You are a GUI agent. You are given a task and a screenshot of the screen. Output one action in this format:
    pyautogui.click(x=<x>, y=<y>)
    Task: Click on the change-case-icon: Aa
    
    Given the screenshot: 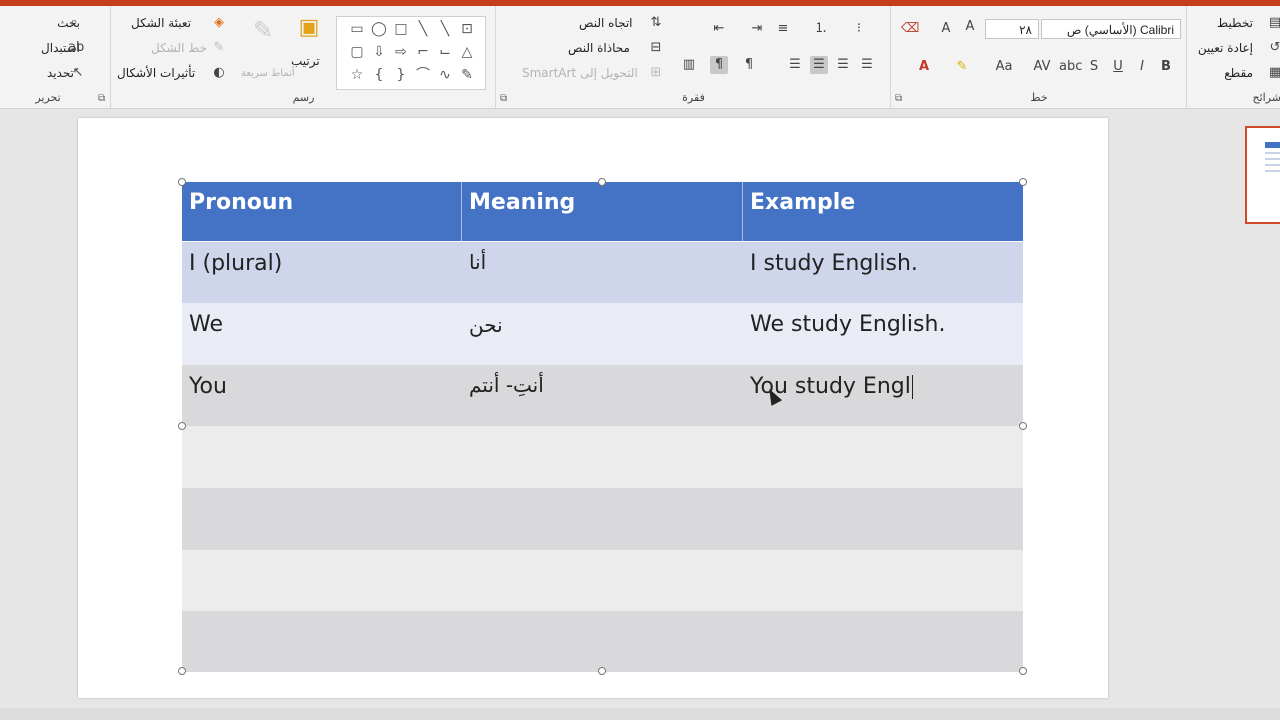 What is the action you would take?
    pyautogui.click(x=1004, y=67)
    